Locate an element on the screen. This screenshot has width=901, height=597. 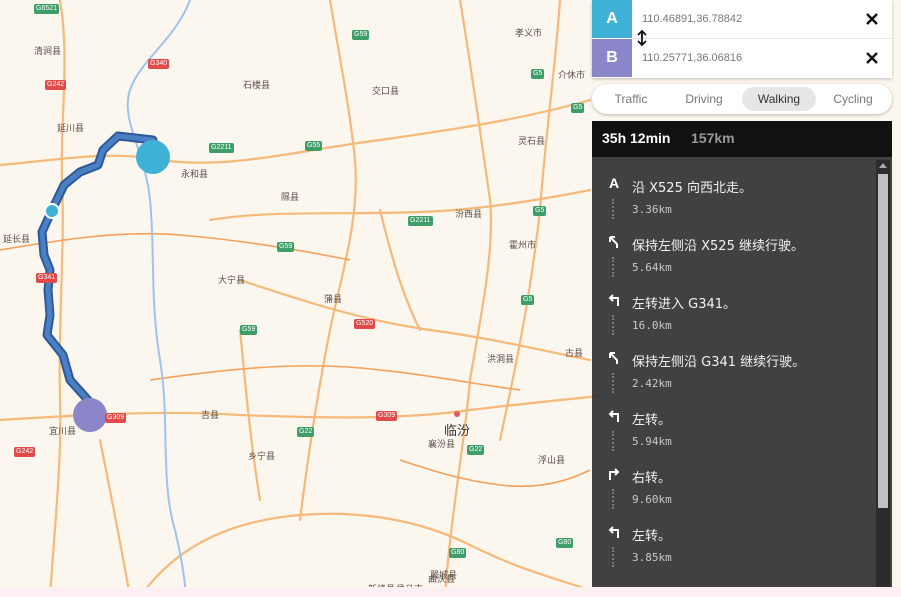
route-distance: 157km is located at coordinates (713, 138).